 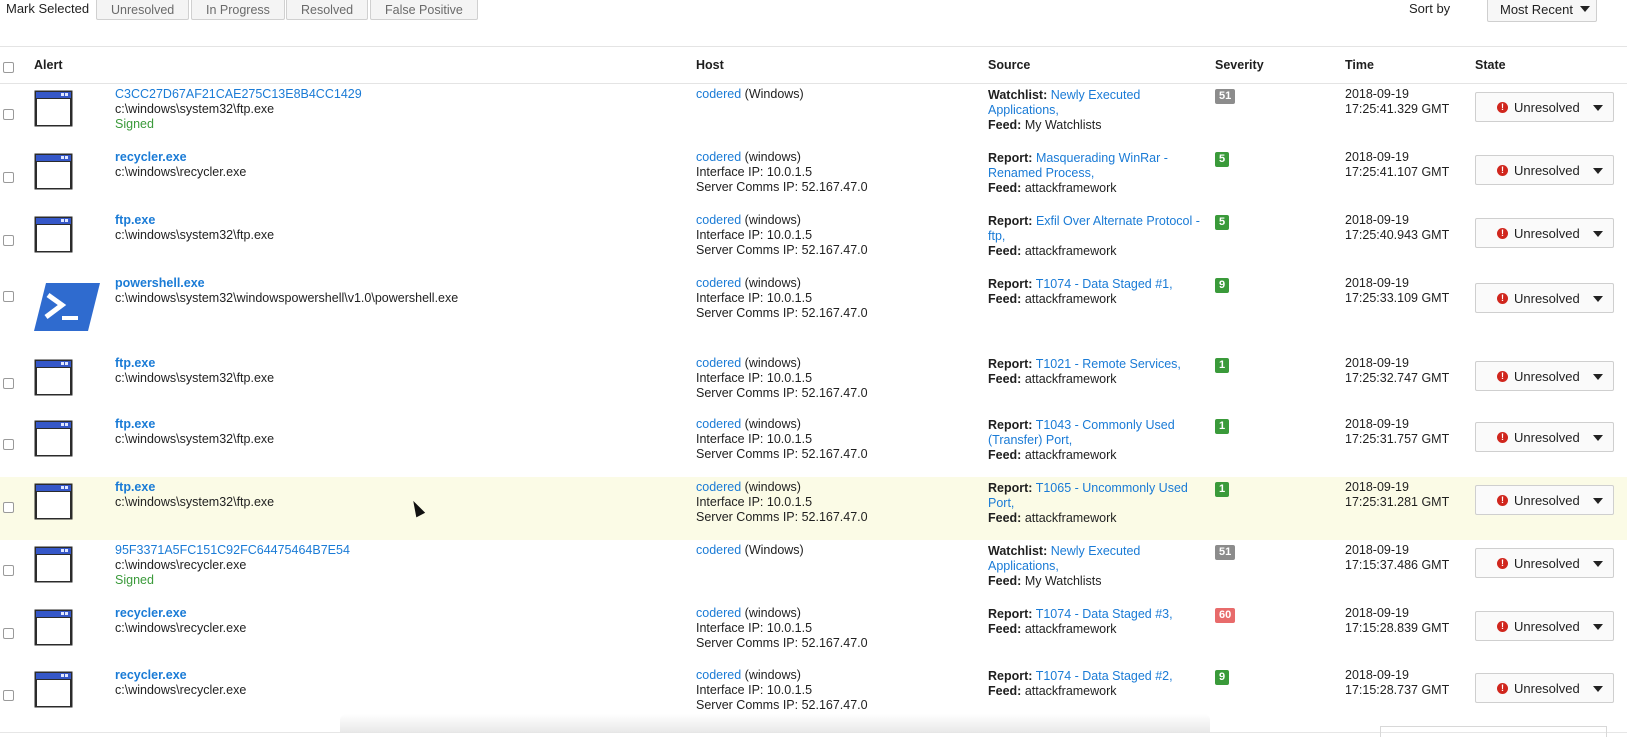 What do you see at coordinates (1095, 503) in the screenshot?
I see `source-link-cont: Port,` at bounding box center [1095, 503].